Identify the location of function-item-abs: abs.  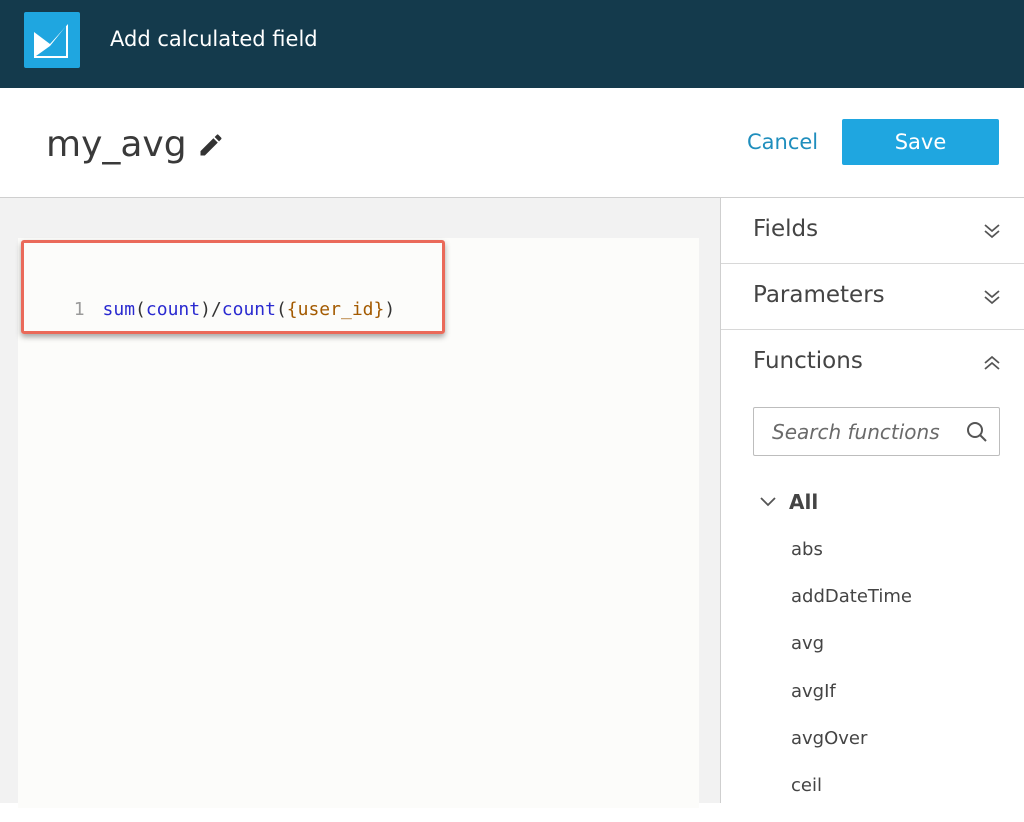
(851, 562).